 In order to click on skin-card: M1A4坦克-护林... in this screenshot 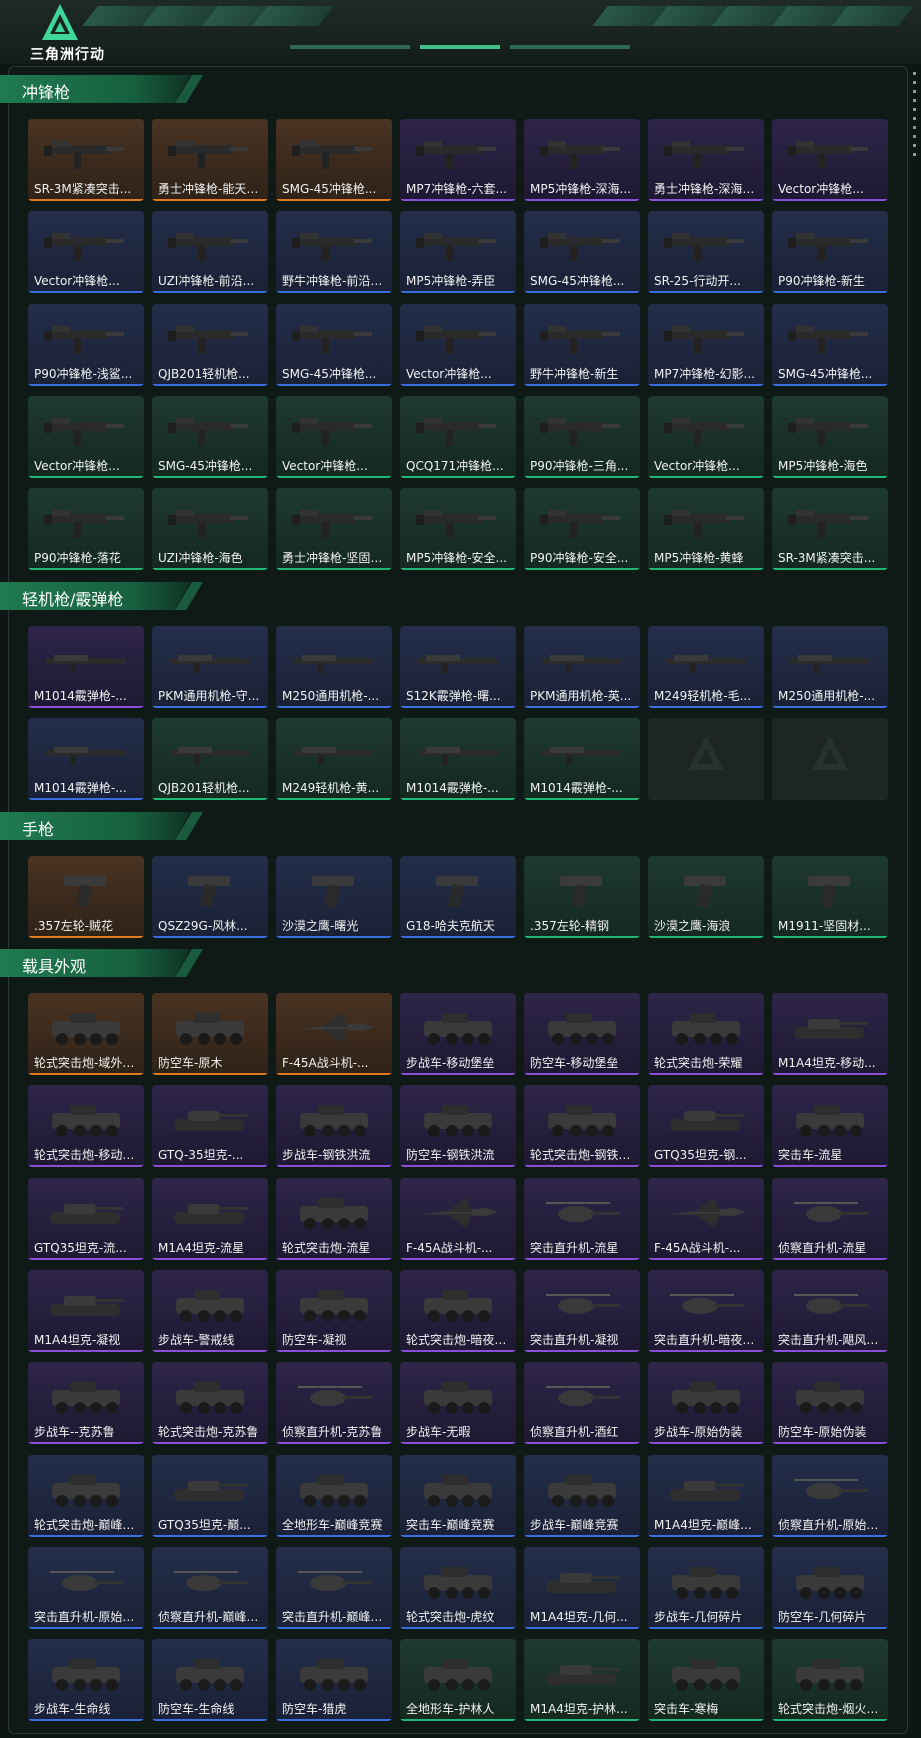, I will do `click(582, 1680)`.